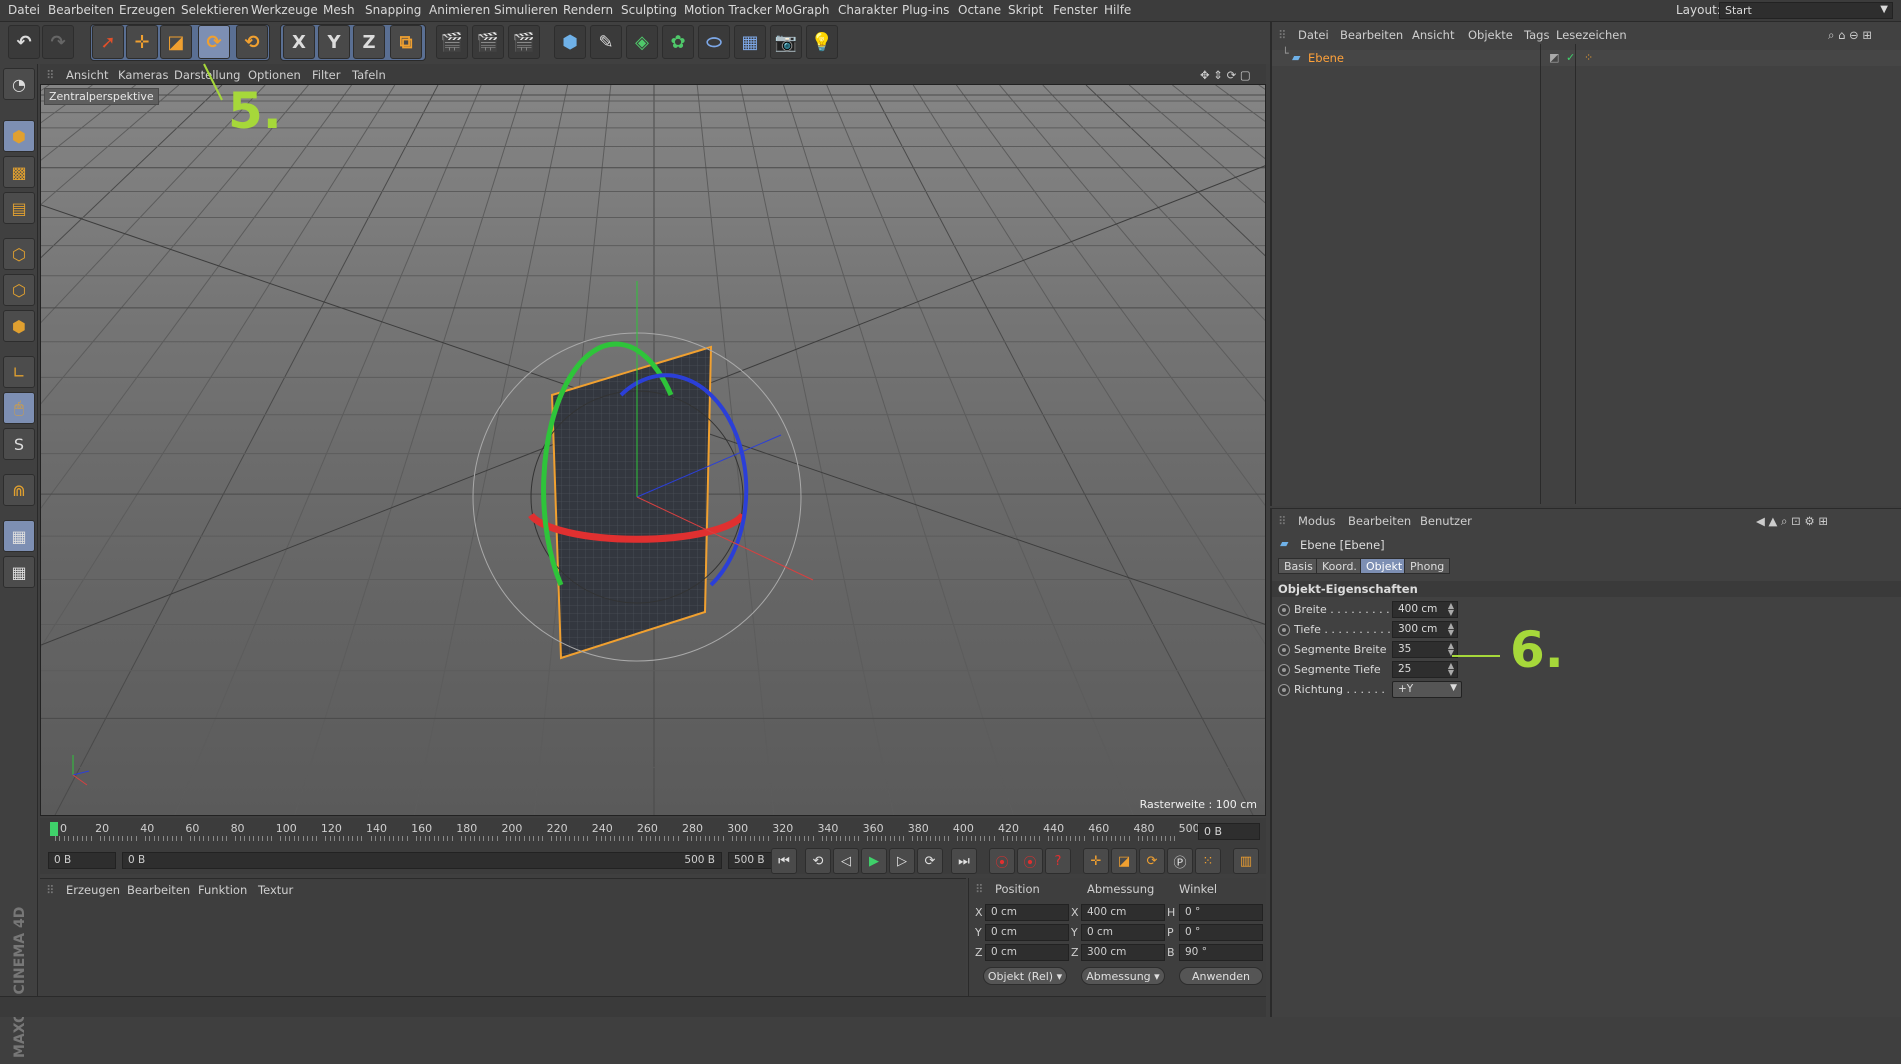 This screenshot has height=1064, width=1901. Describe the element at coordinates (81, 10) in the screenshot. I see `menu-bearbeiten: Bearbeiten` at that location.